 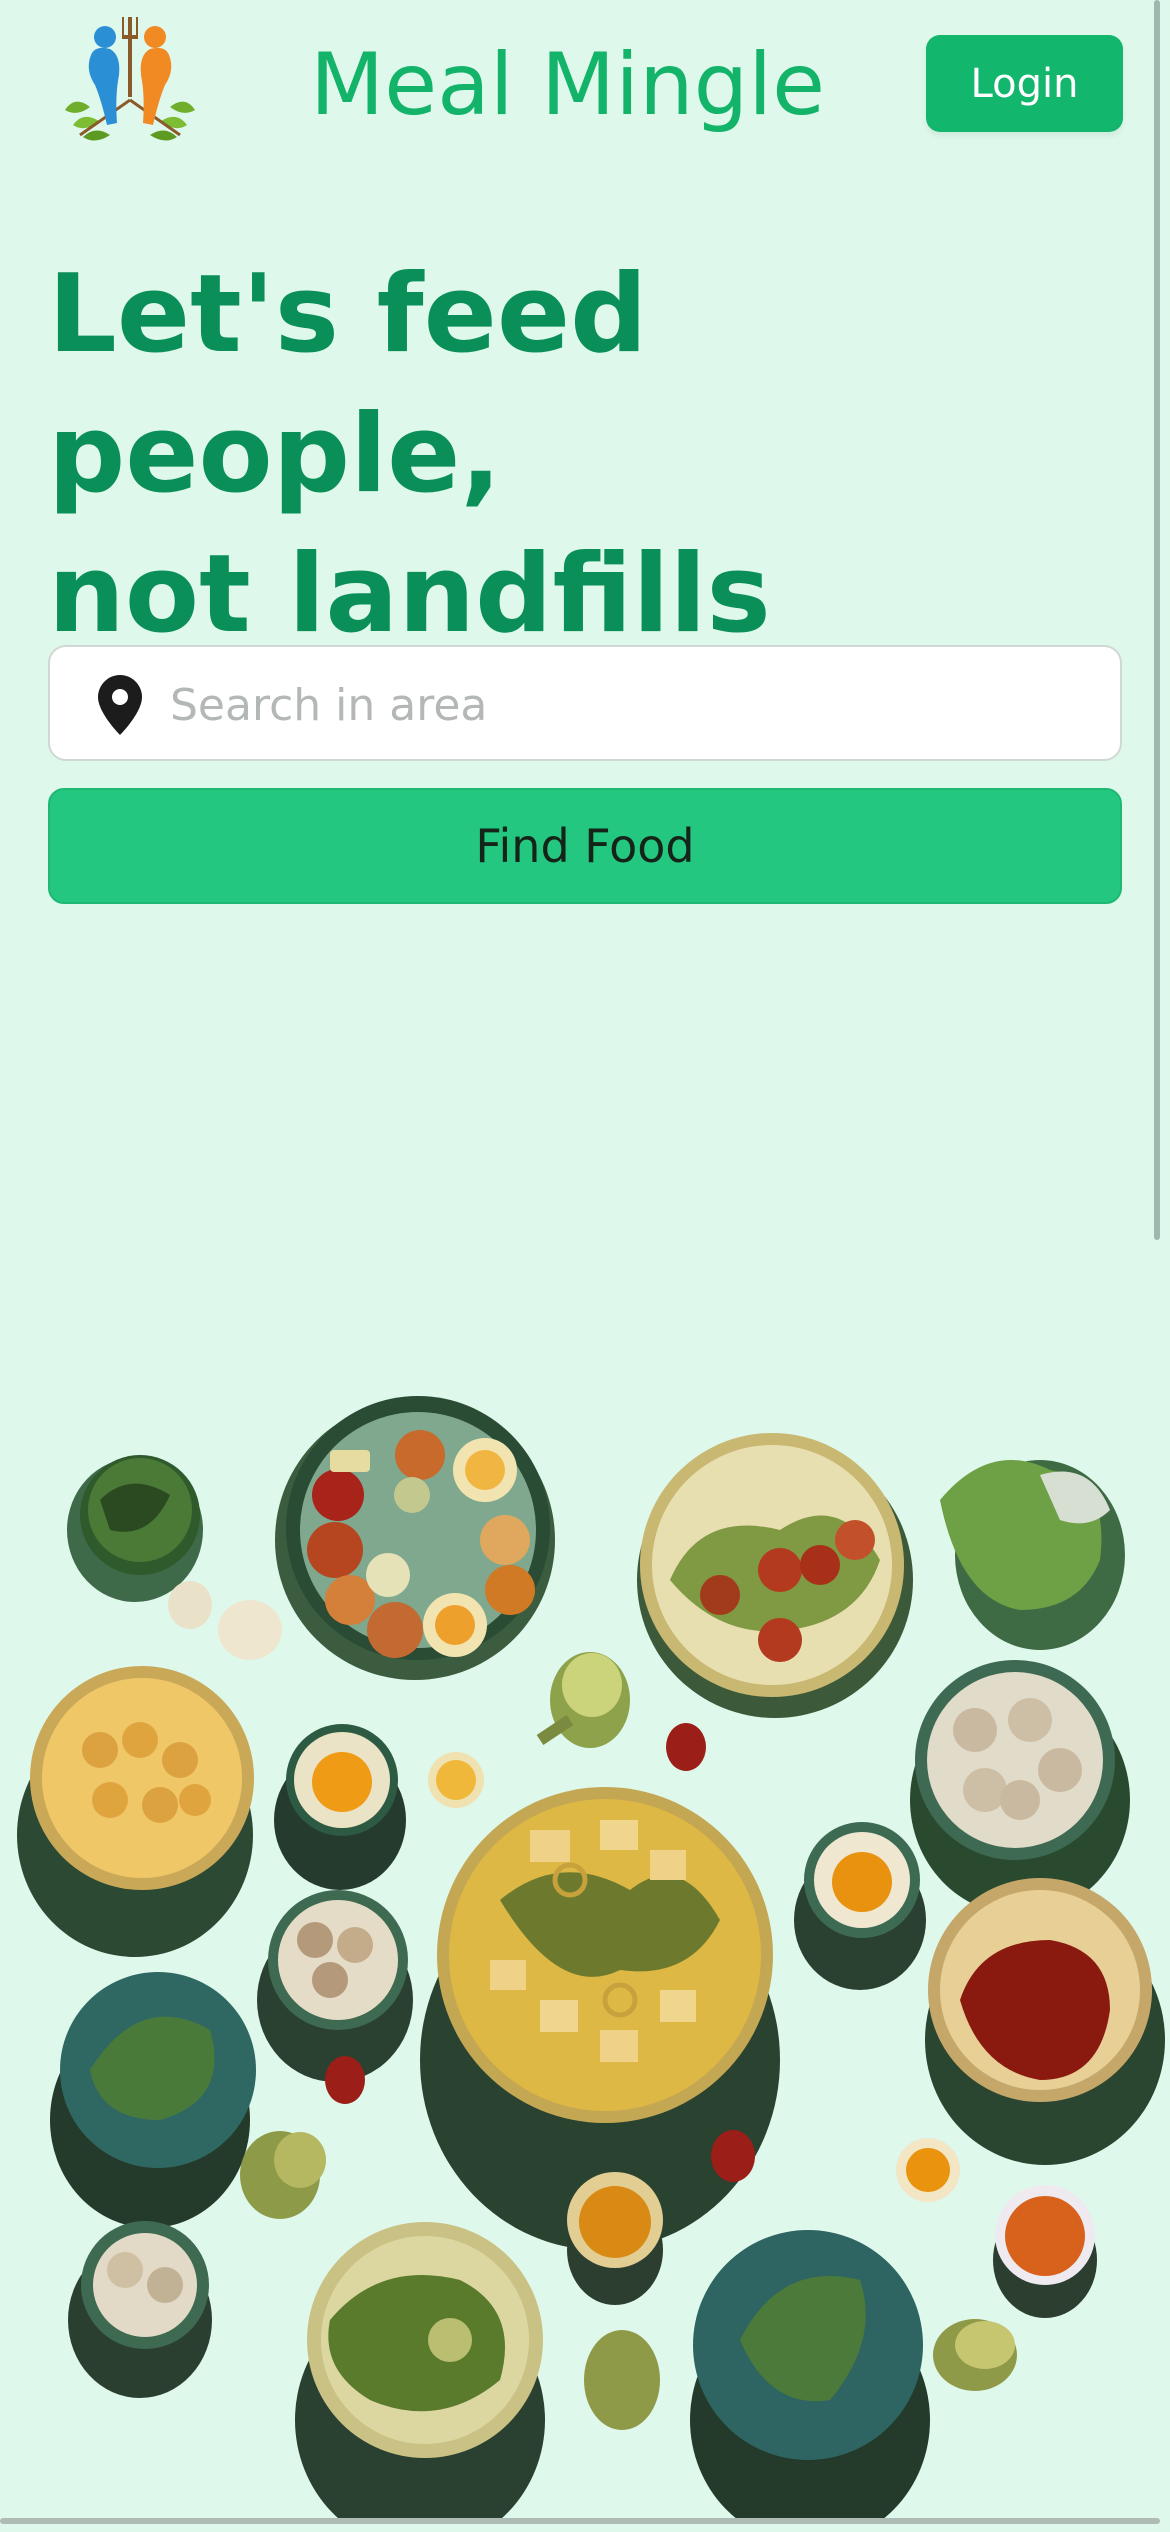 I want to click on scrollbar, so click(x=1157, y=620).